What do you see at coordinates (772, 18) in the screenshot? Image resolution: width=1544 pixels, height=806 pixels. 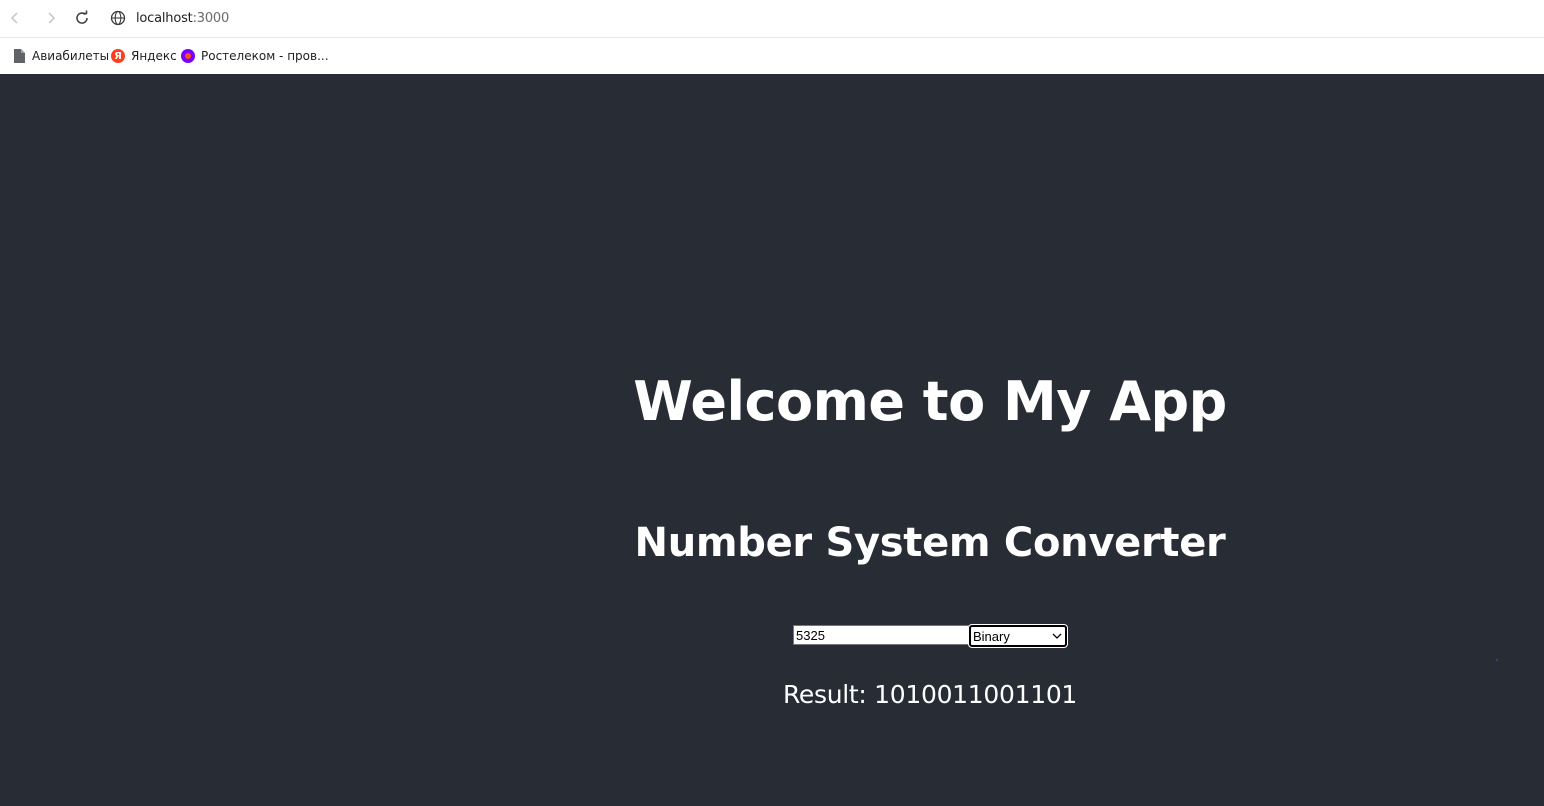 I see `browser-toolbar: localhost:3000` at bounding box center [772, 18].